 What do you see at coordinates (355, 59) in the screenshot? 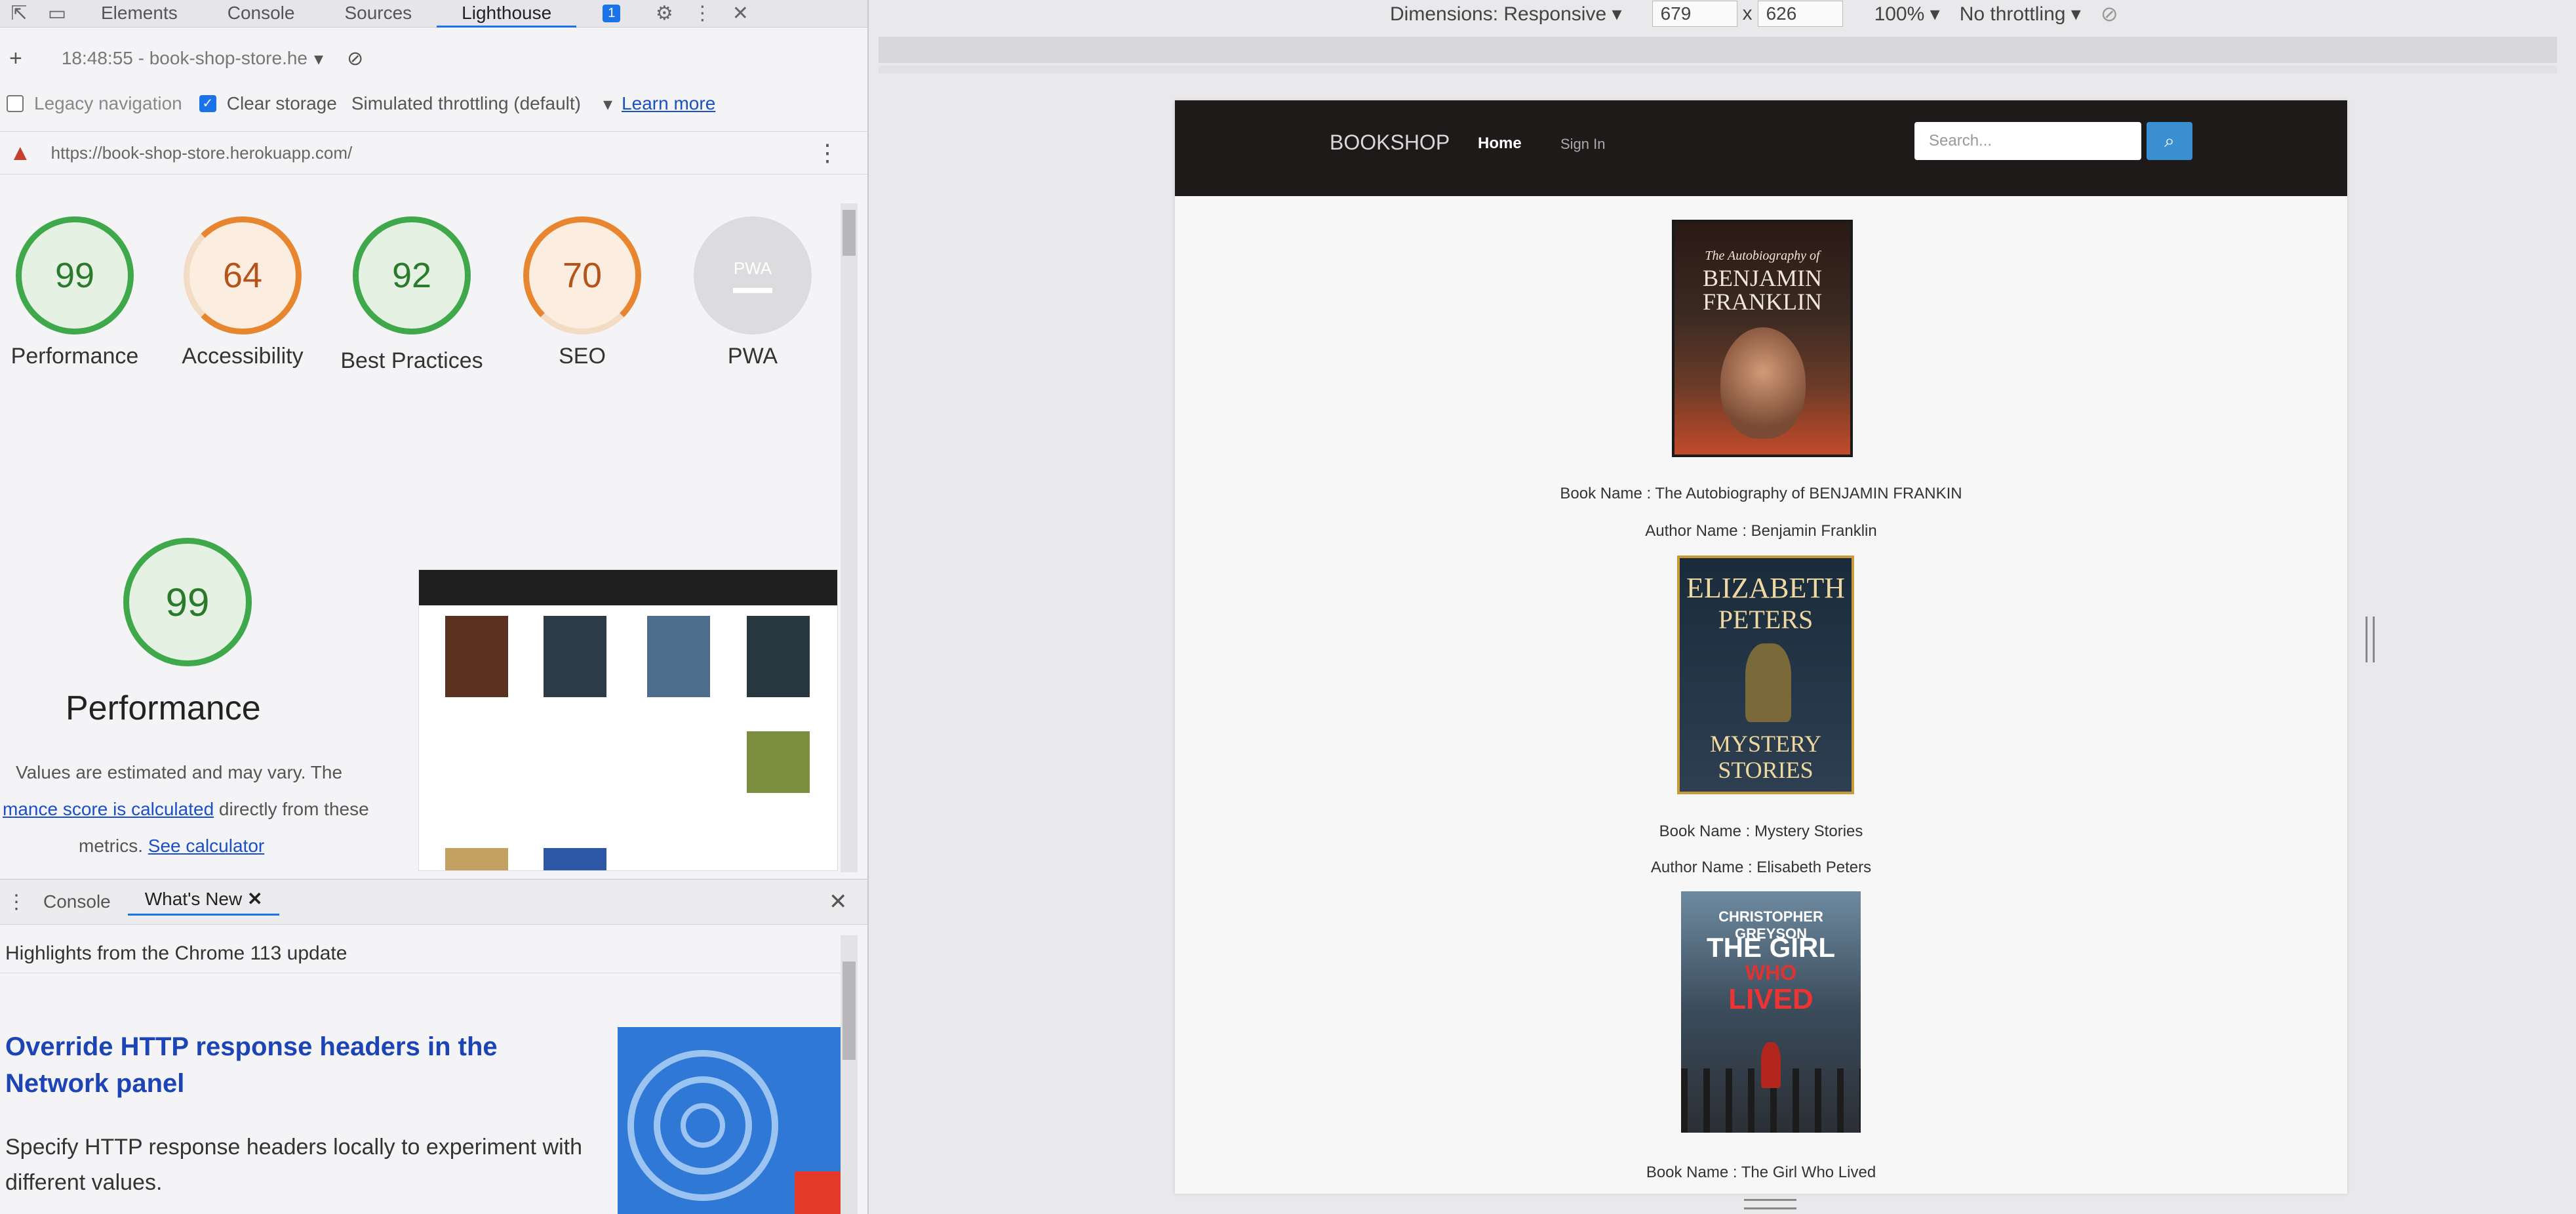
I see `clear-icon: ⊘` at bounding box center [355, 59].